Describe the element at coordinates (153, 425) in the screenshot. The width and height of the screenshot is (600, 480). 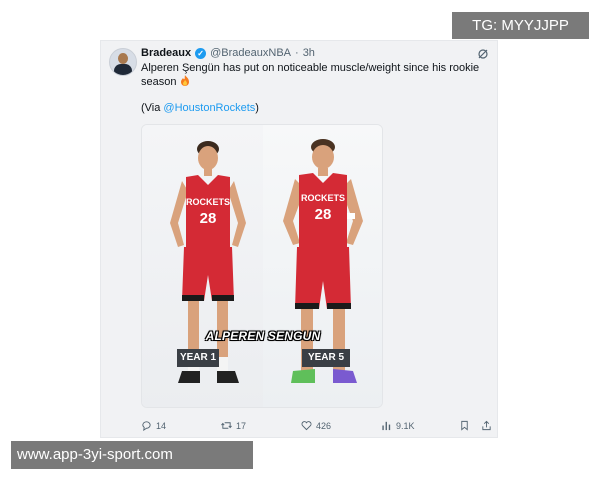
I see `reply-button: 14` at that location.